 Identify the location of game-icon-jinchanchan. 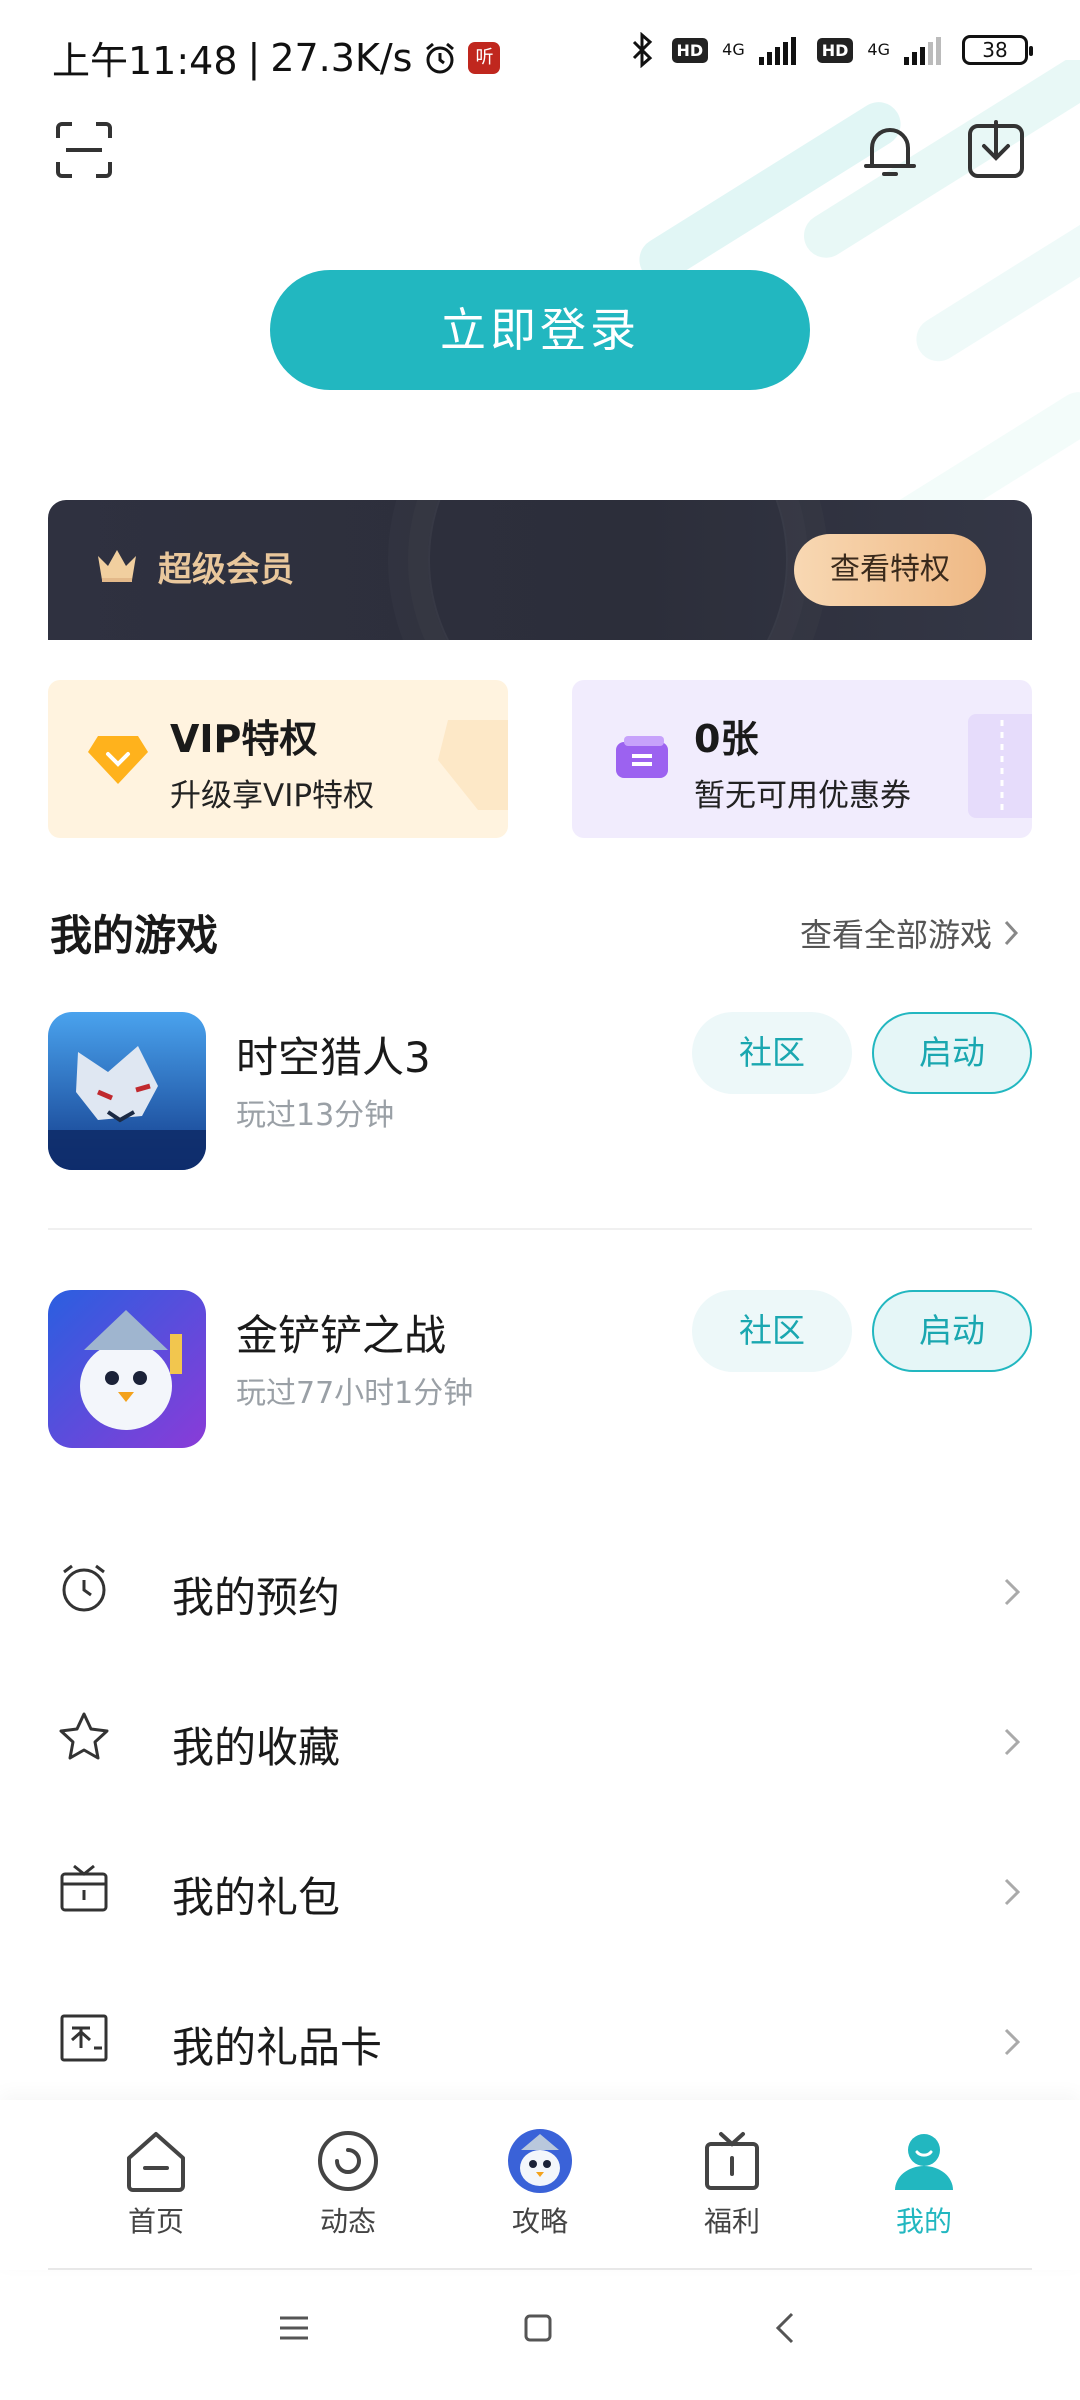
(127, 1369).